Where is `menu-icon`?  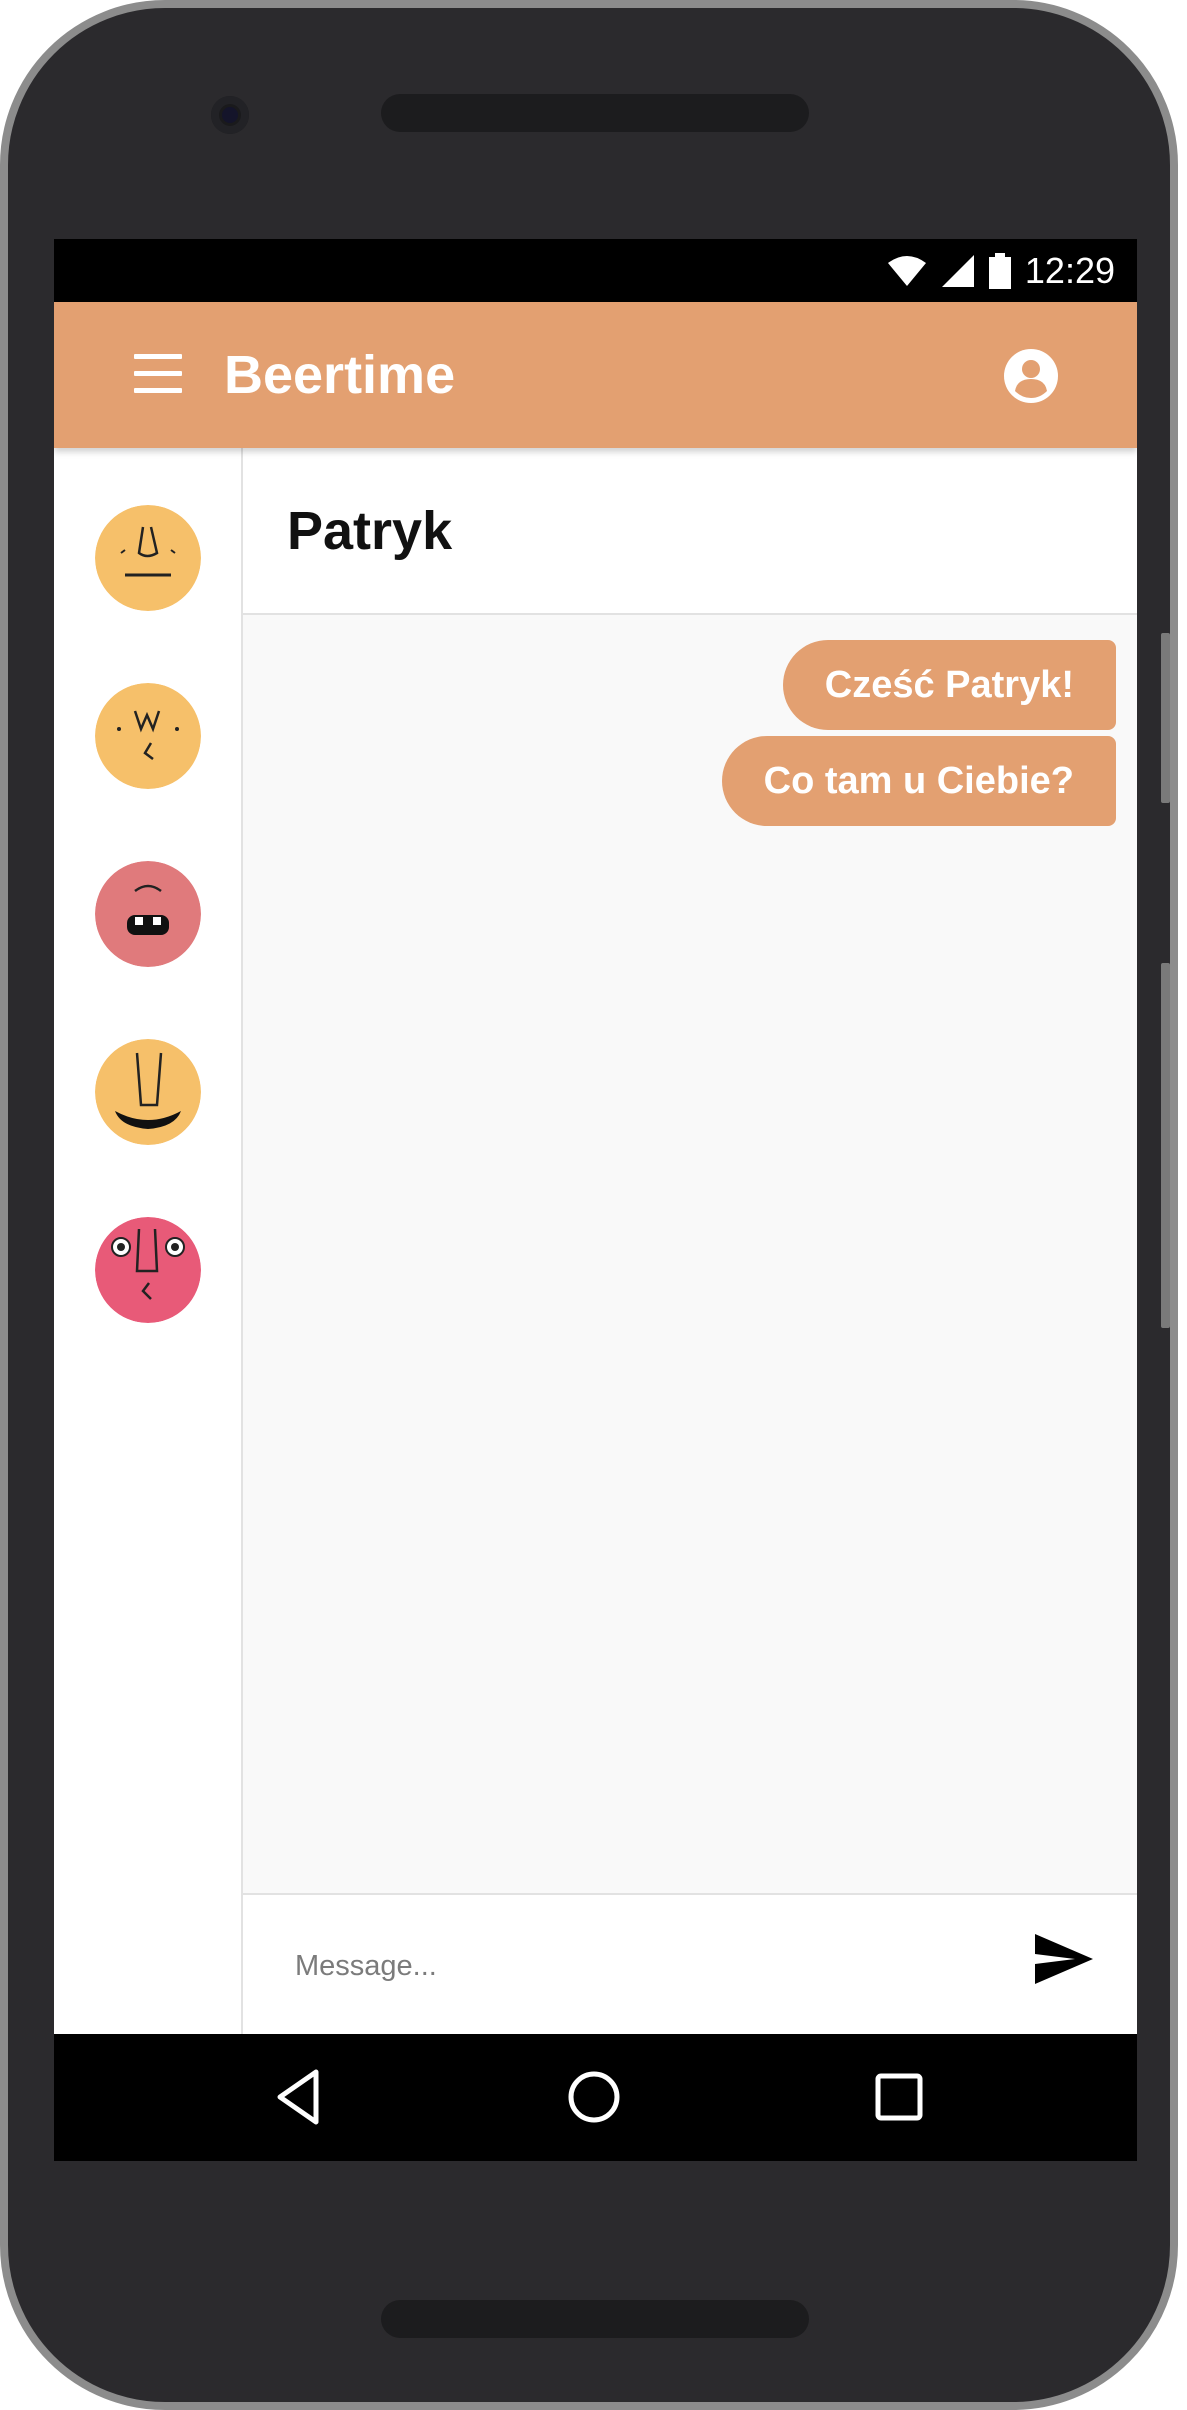 menu-icon is located at coordinates (158, 374).